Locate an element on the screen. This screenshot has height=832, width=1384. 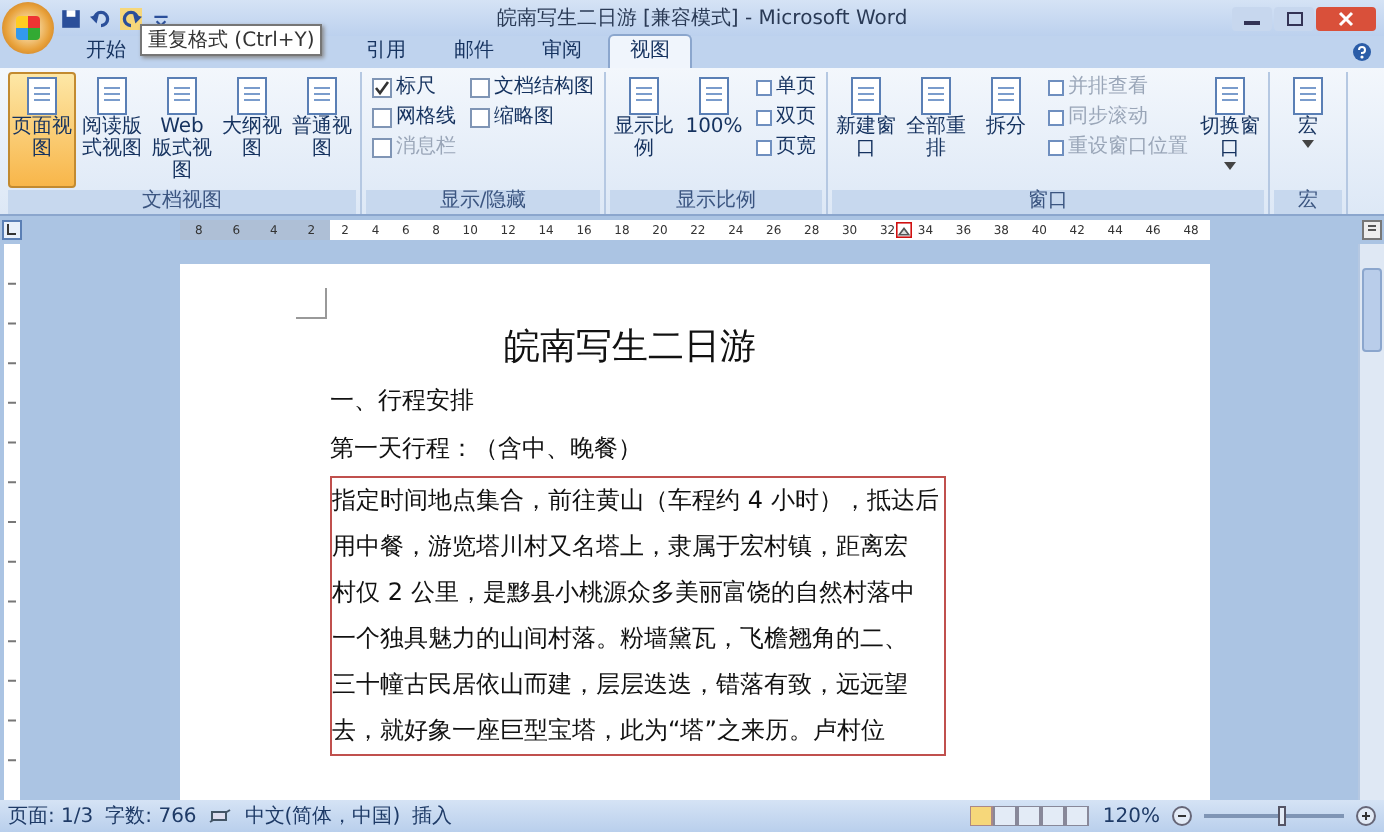
tab-stop-icon is located at coordinates (12, 230).